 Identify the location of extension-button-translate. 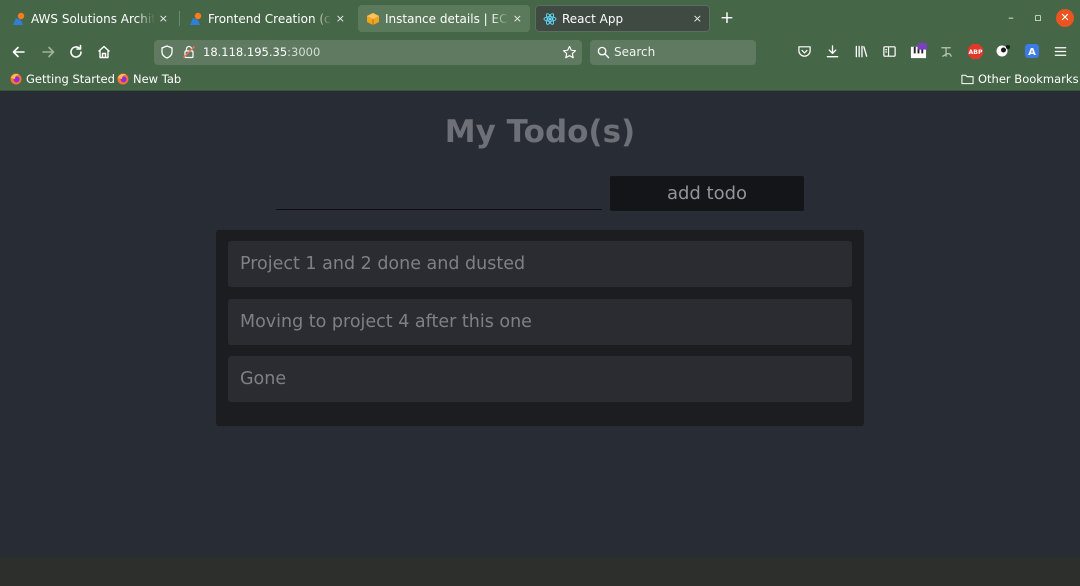
(946, 51).